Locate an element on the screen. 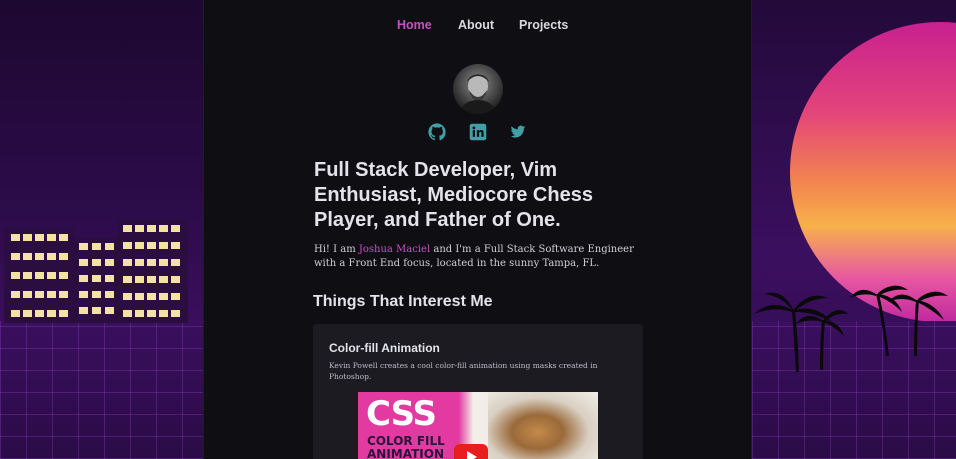  author-name-link: Joshua Maciel is located at coordinates (394, 249).